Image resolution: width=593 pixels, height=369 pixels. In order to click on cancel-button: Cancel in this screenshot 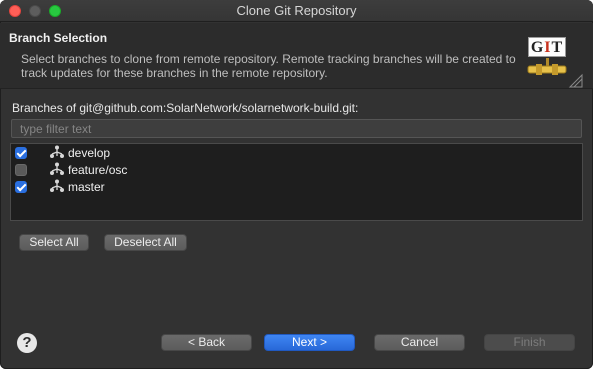, I will do `click(419, 342)`.